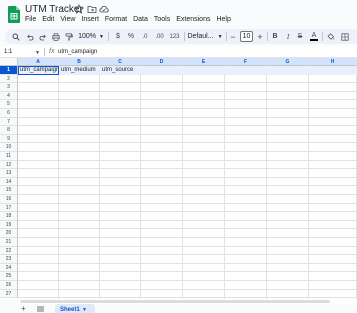 This screenshot has height=313, width=357. Describe the element at coordinates (9, 96) in the screenshot. I see `row-header-4: 4` at that location.